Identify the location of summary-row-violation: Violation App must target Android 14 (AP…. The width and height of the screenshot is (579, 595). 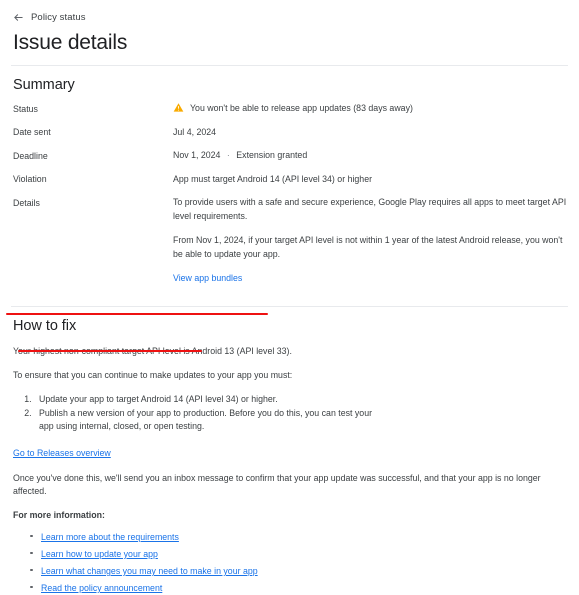
(289, 179).